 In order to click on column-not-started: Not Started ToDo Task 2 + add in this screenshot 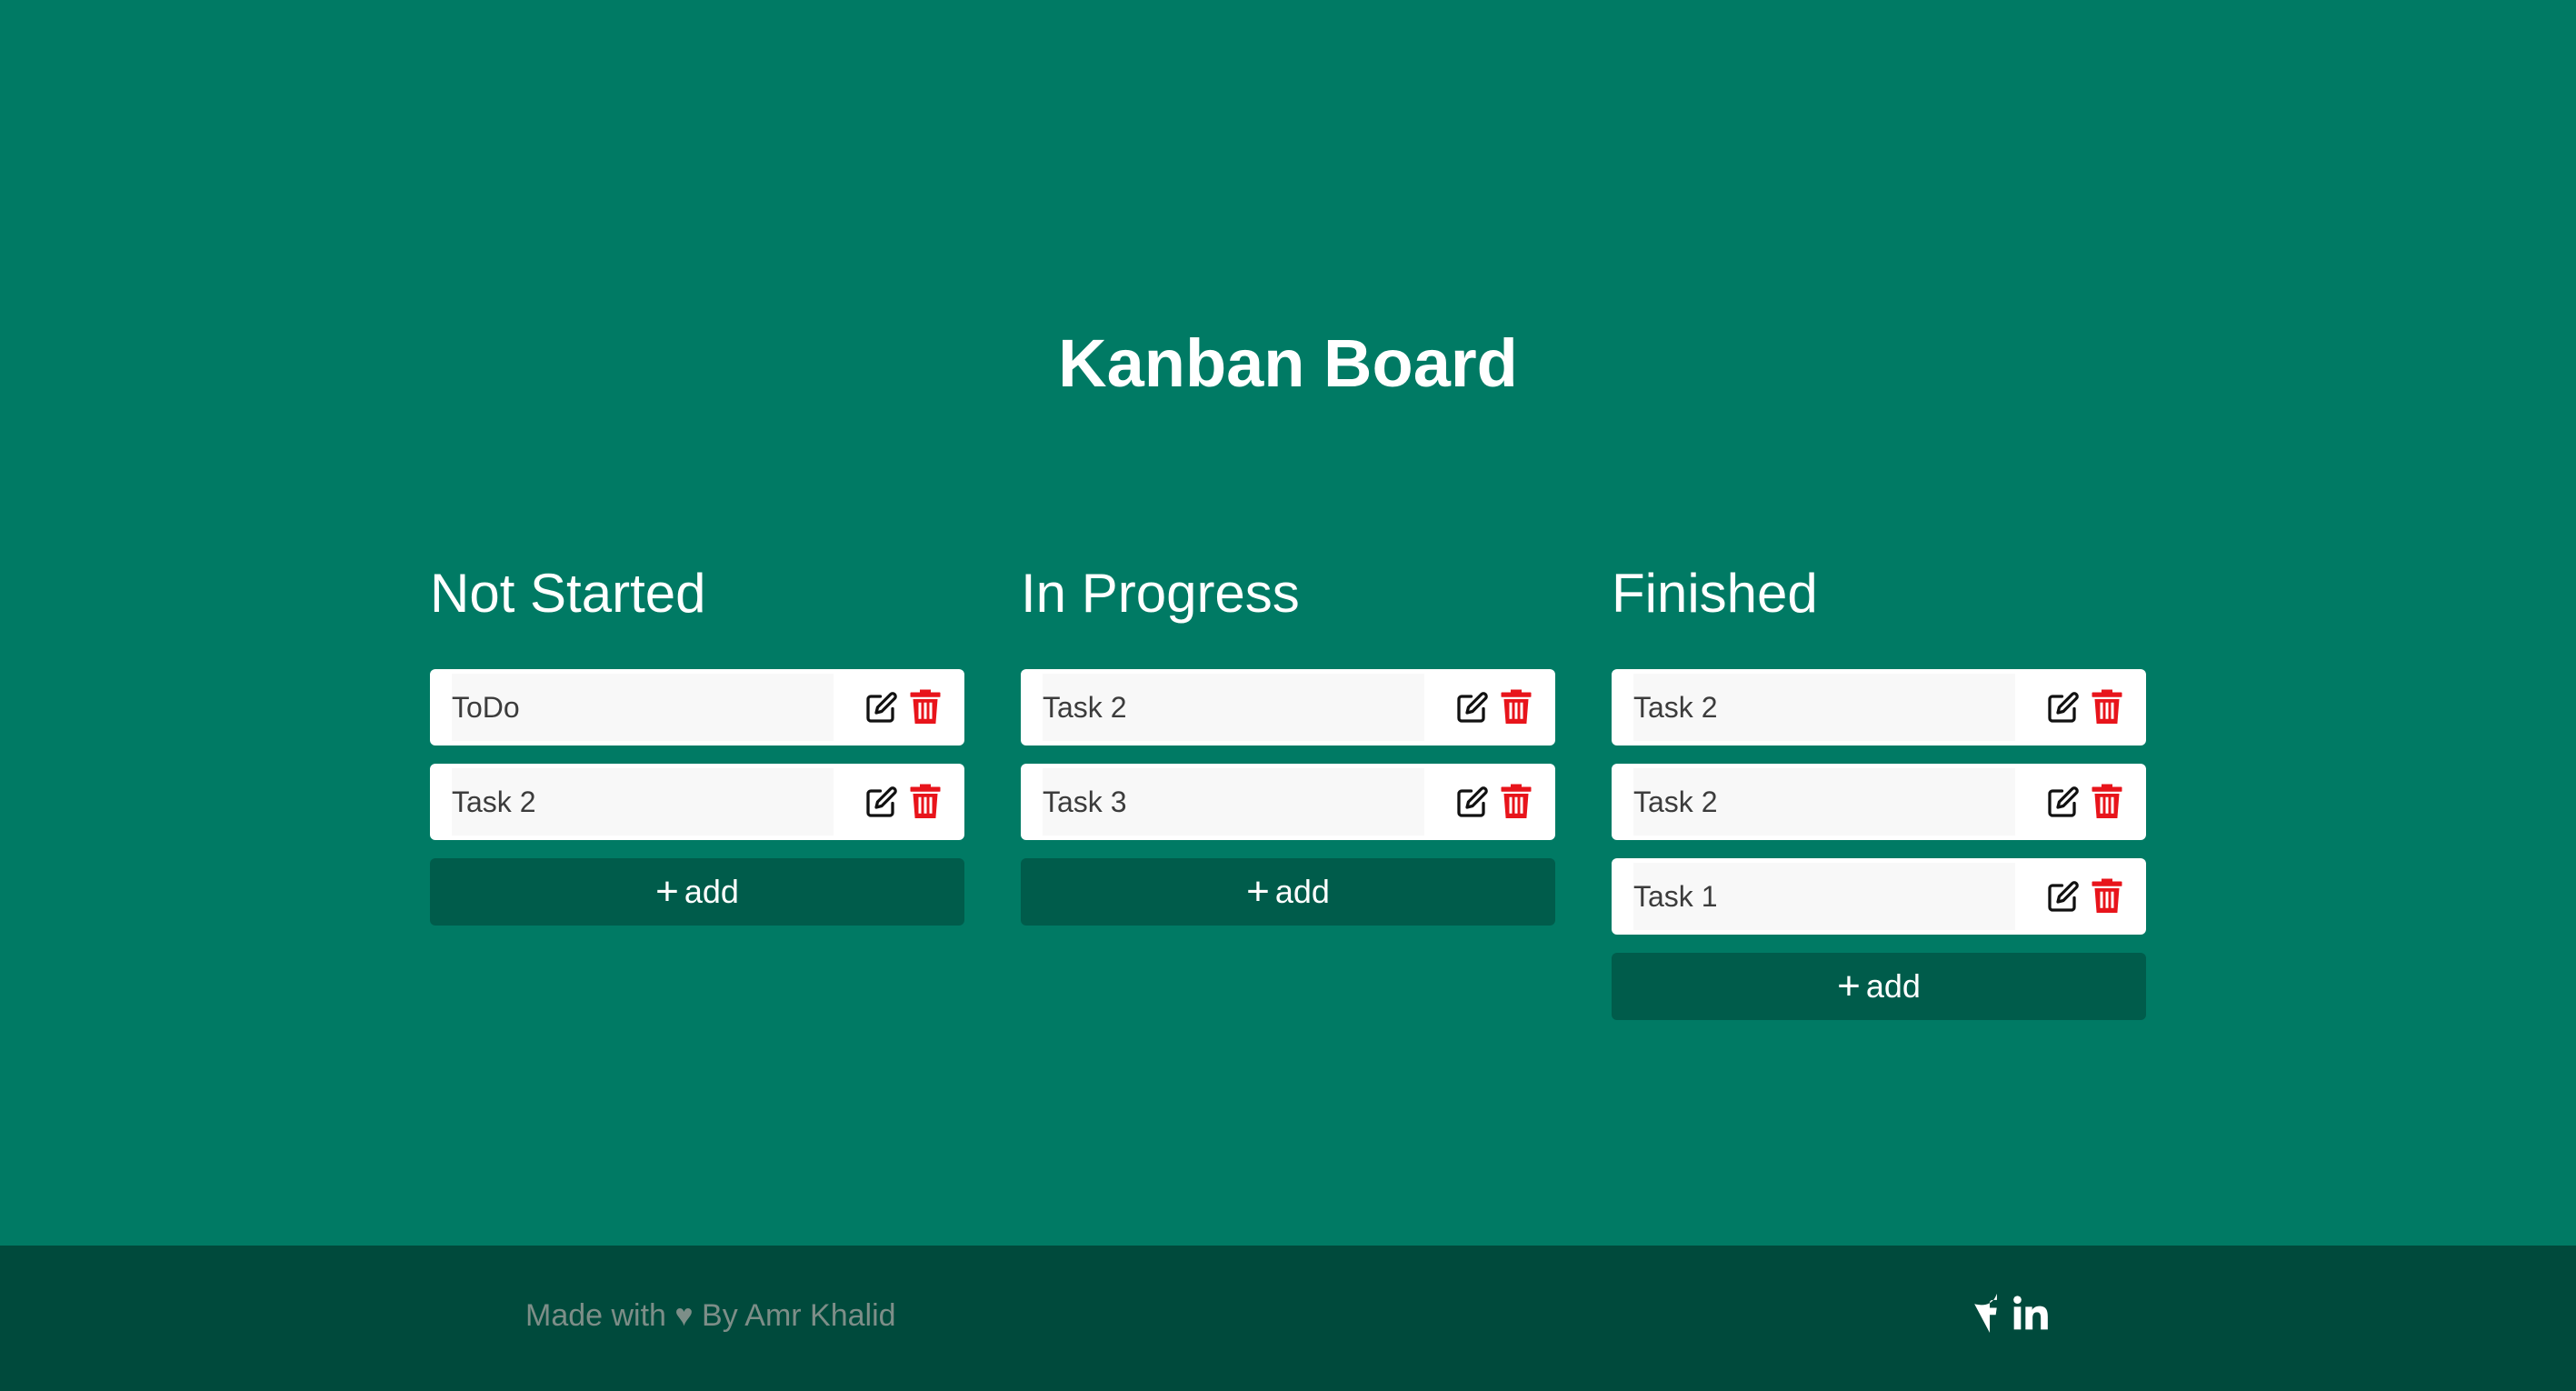, I will do `click(697, 741)`.